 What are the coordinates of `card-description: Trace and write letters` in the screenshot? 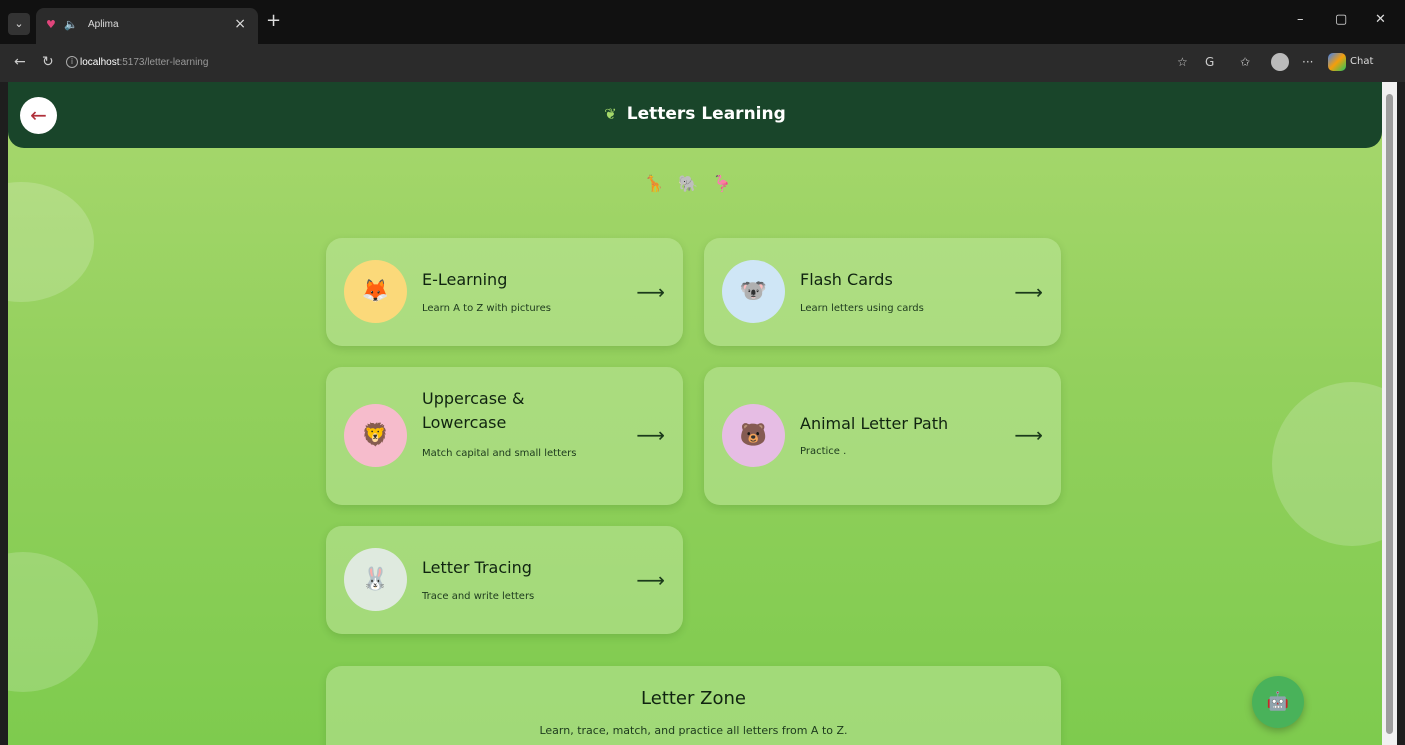 It's located at (478, 596).